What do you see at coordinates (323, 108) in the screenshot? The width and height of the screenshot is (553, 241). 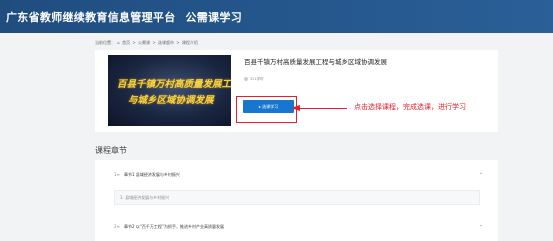 I see `annotation-arrow` at bounding box center [323, 108].